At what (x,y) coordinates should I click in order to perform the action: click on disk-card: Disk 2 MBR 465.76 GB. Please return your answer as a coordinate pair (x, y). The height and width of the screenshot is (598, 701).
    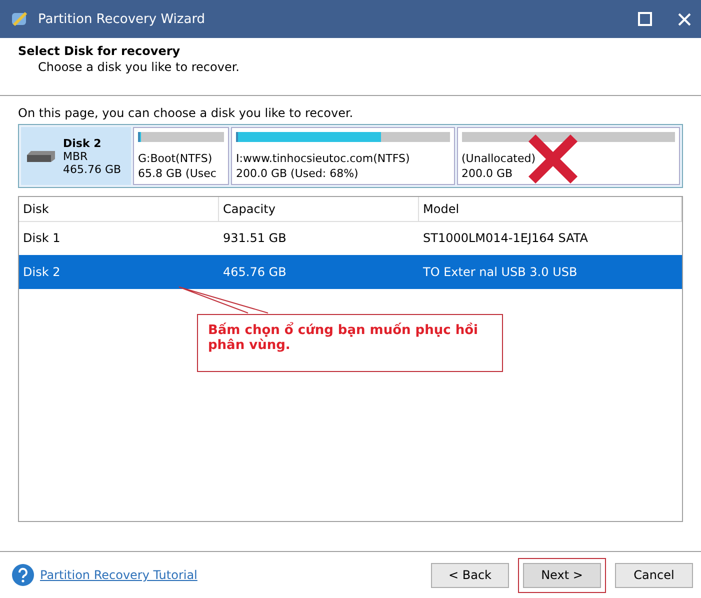
    Looking at the image, I should click on (76, 156).